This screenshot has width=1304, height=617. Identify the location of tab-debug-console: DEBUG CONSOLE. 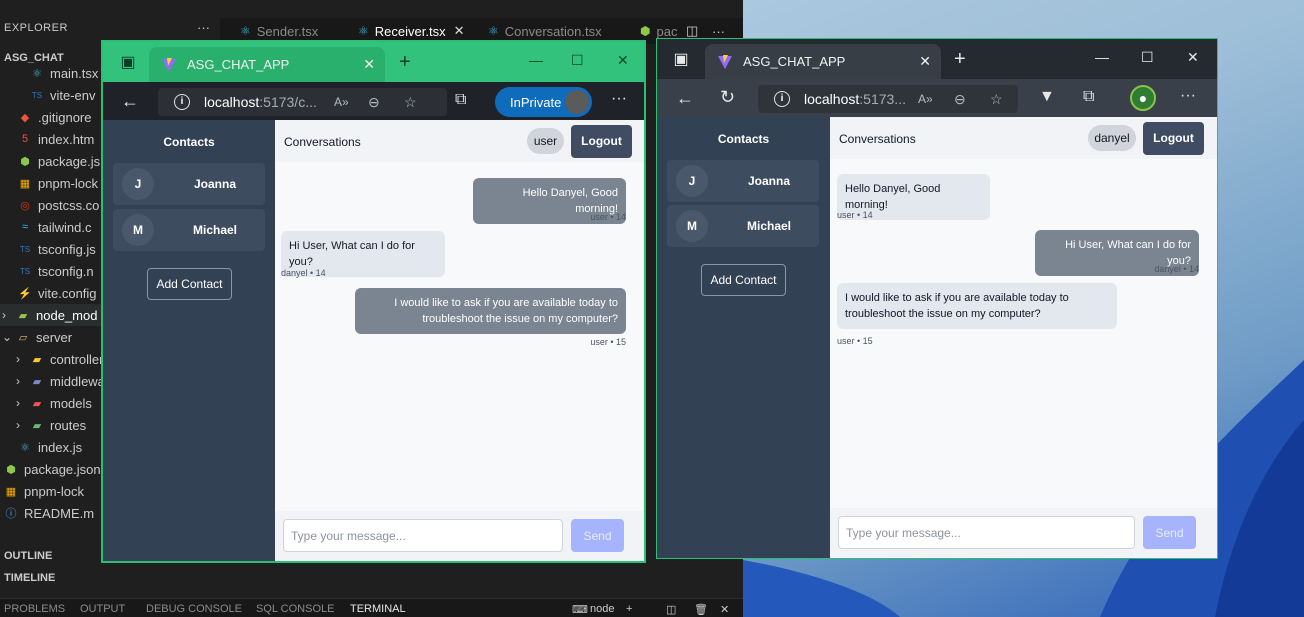
(194, 609).